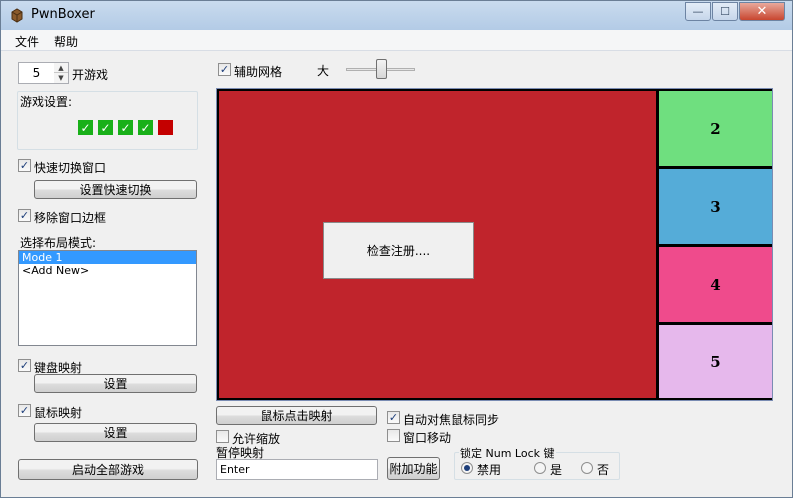 This screenshot has width=793, height=498. Describe the element at coordinates (115, 383) in the screenshot. I see `keyboard-map-settings-button: 设置` at that location.